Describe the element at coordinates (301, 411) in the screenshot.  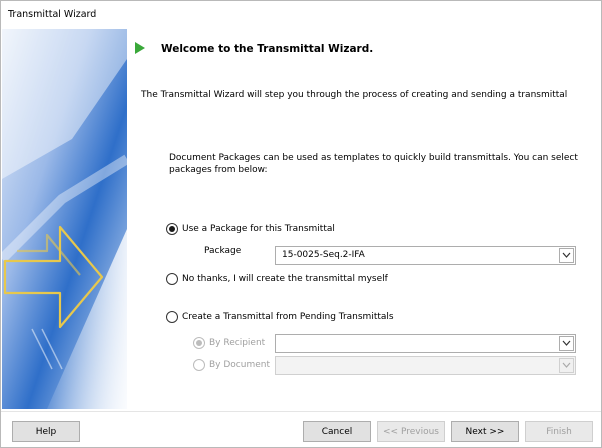
I see `footer-divider` at that location.